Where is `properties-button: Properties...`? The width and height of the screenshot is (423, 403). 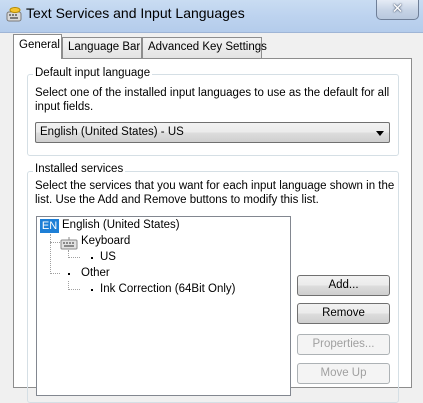 properties-button: Properties... is located at coordinates (343, 344).